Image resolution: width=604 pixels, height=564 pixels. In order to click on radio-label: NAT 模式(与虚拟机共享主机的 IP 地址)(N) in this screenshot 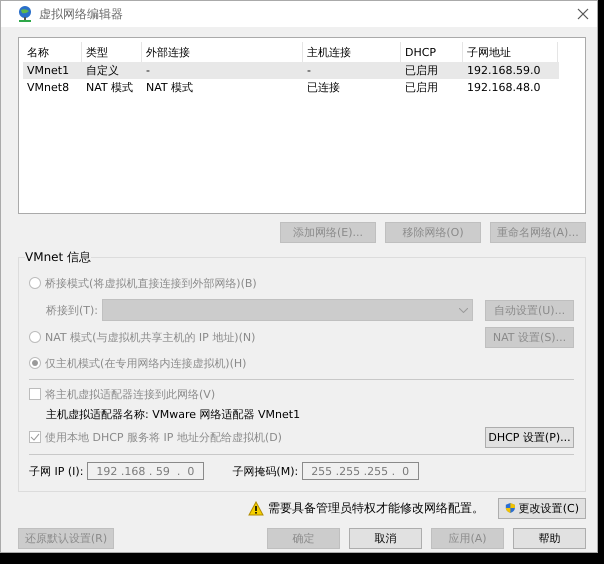, I will do `click(150, 337)`.